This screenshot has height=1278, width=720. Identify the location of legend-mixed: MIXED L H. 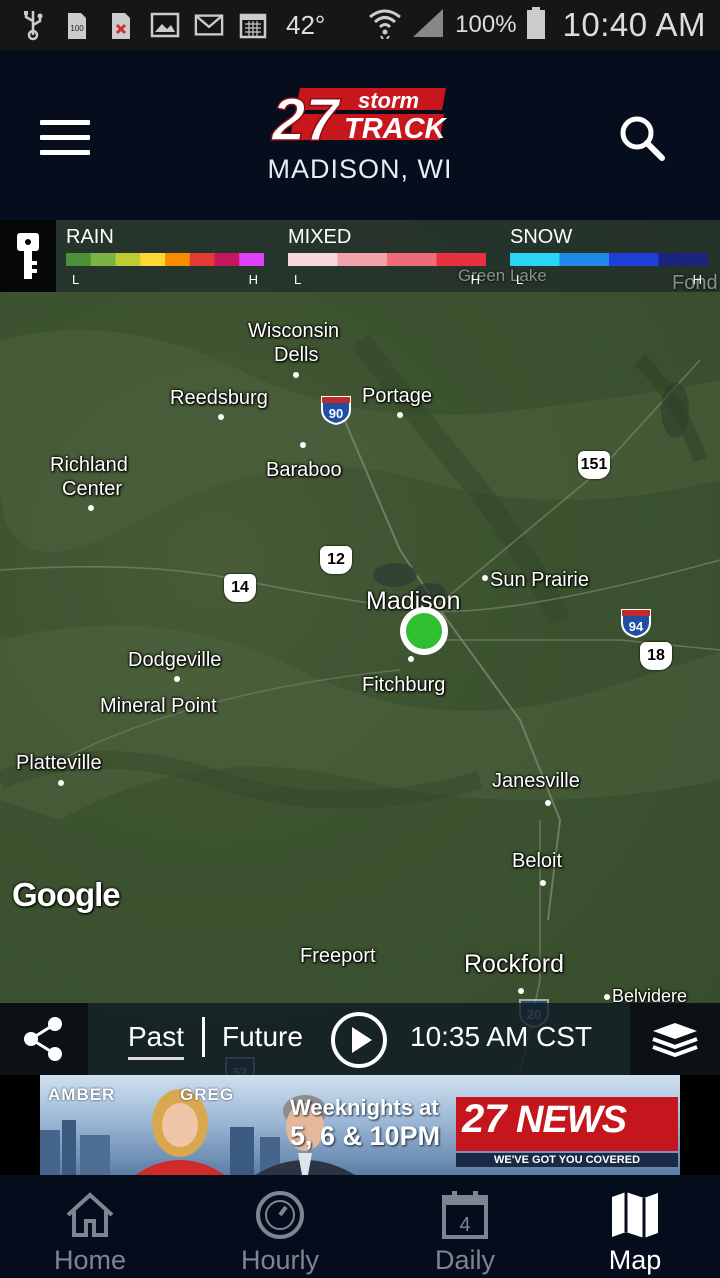
(387, 256).